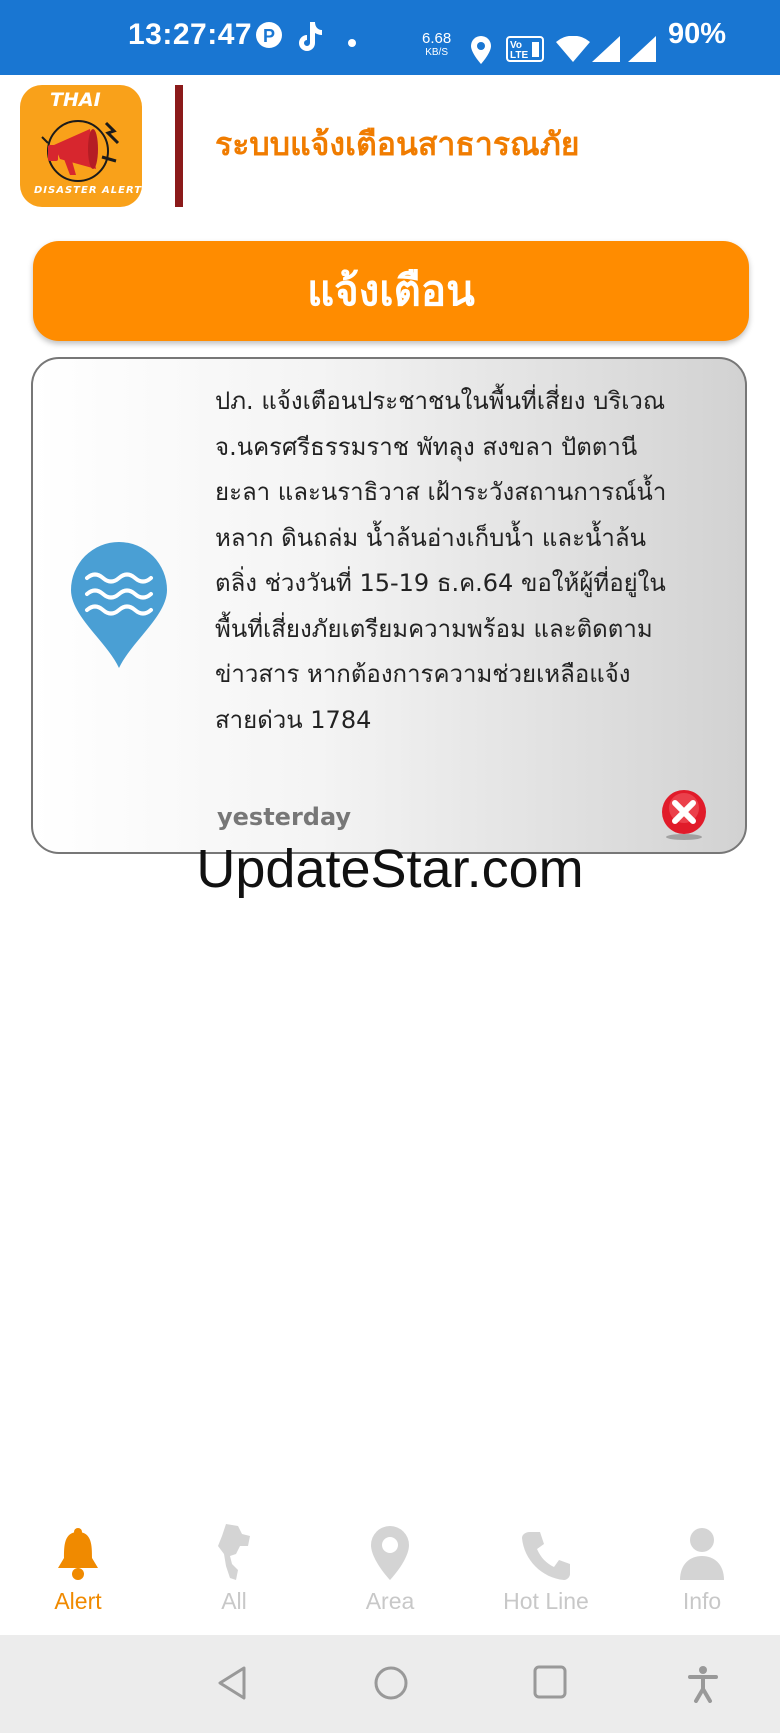 This screenshot has height=1733, width=780. I want to click on notification-p-icon: P, so click(269, 37).